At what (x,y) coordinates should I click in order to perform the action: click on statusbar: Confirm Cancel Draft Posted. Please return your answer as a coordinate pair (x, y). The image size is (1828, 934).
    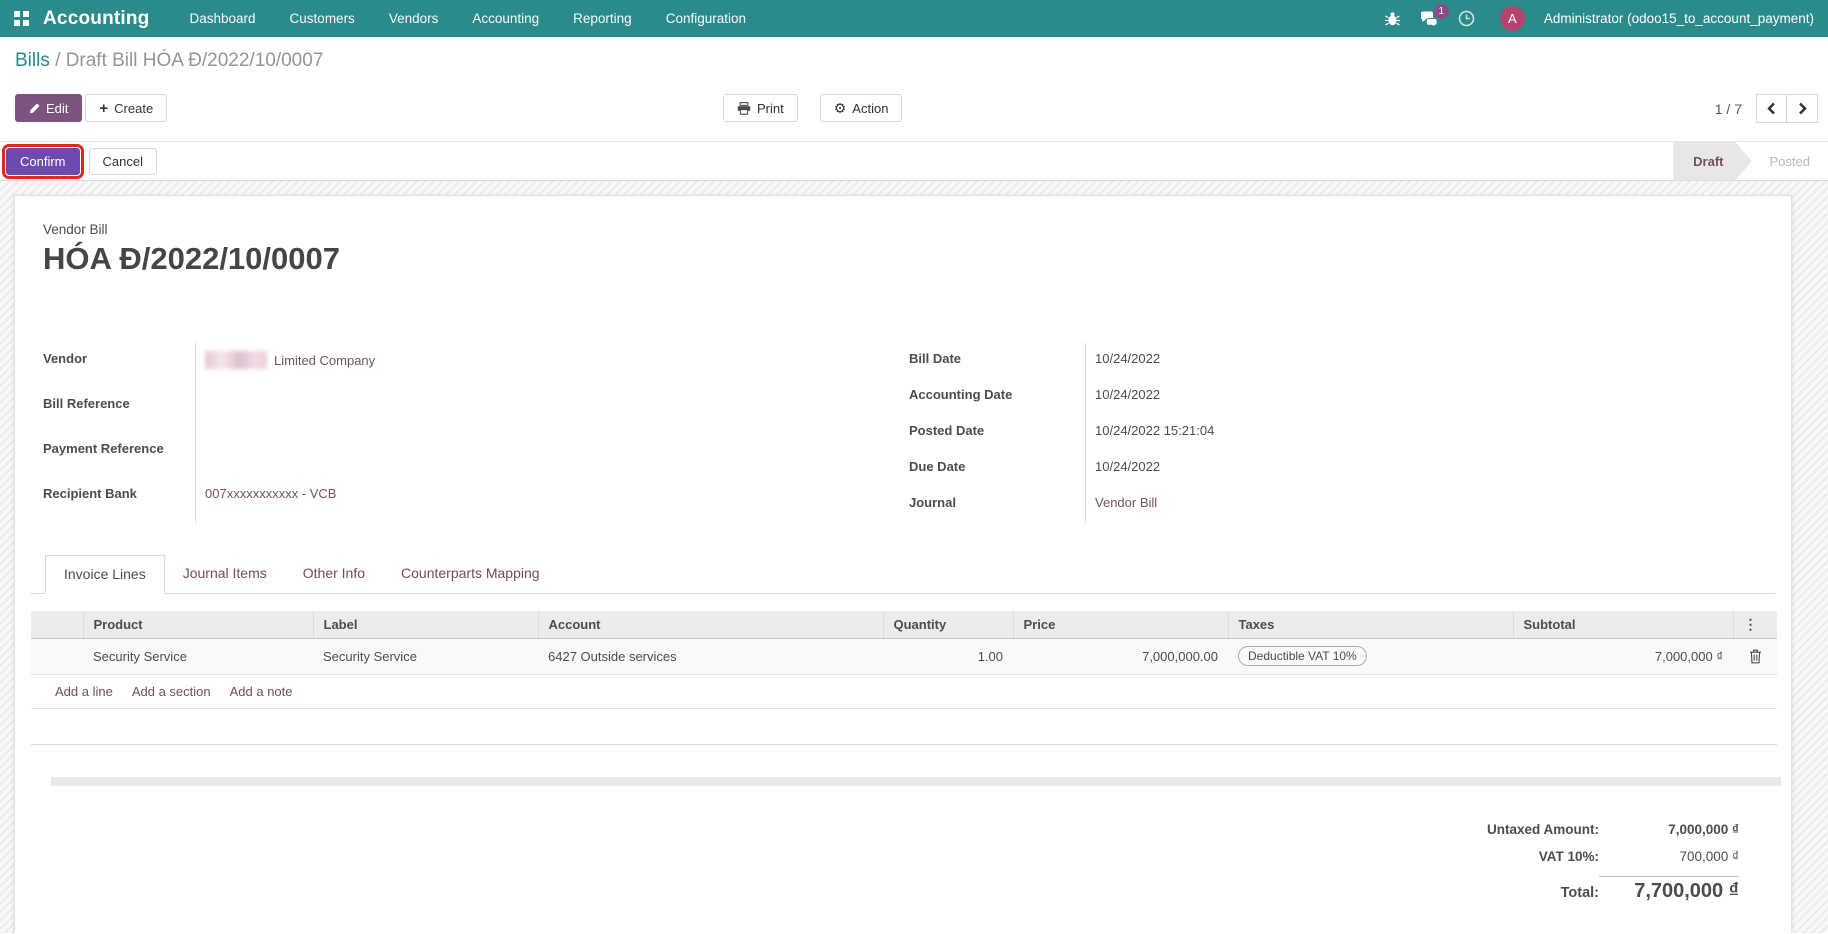
    Looking at the image, I should click on (914, 161).